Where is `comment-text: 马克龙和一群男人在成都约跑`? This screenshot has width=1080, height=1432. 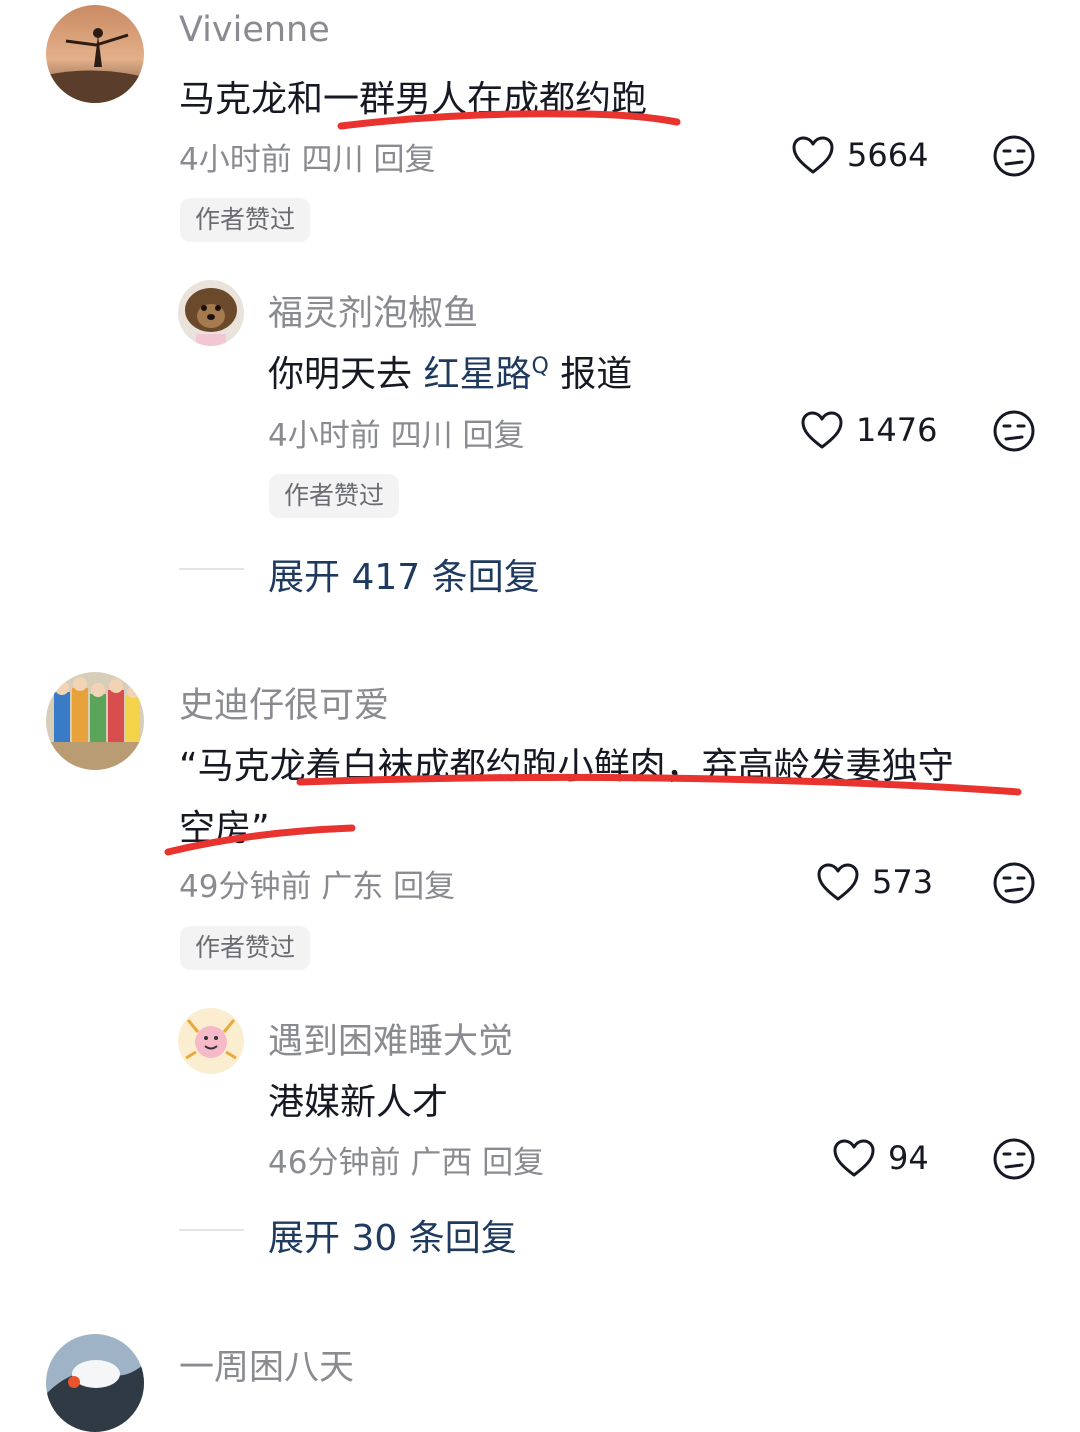 comment-text: 马克龙和一群男人在成都约跑 is located at coordinates (413, 99).